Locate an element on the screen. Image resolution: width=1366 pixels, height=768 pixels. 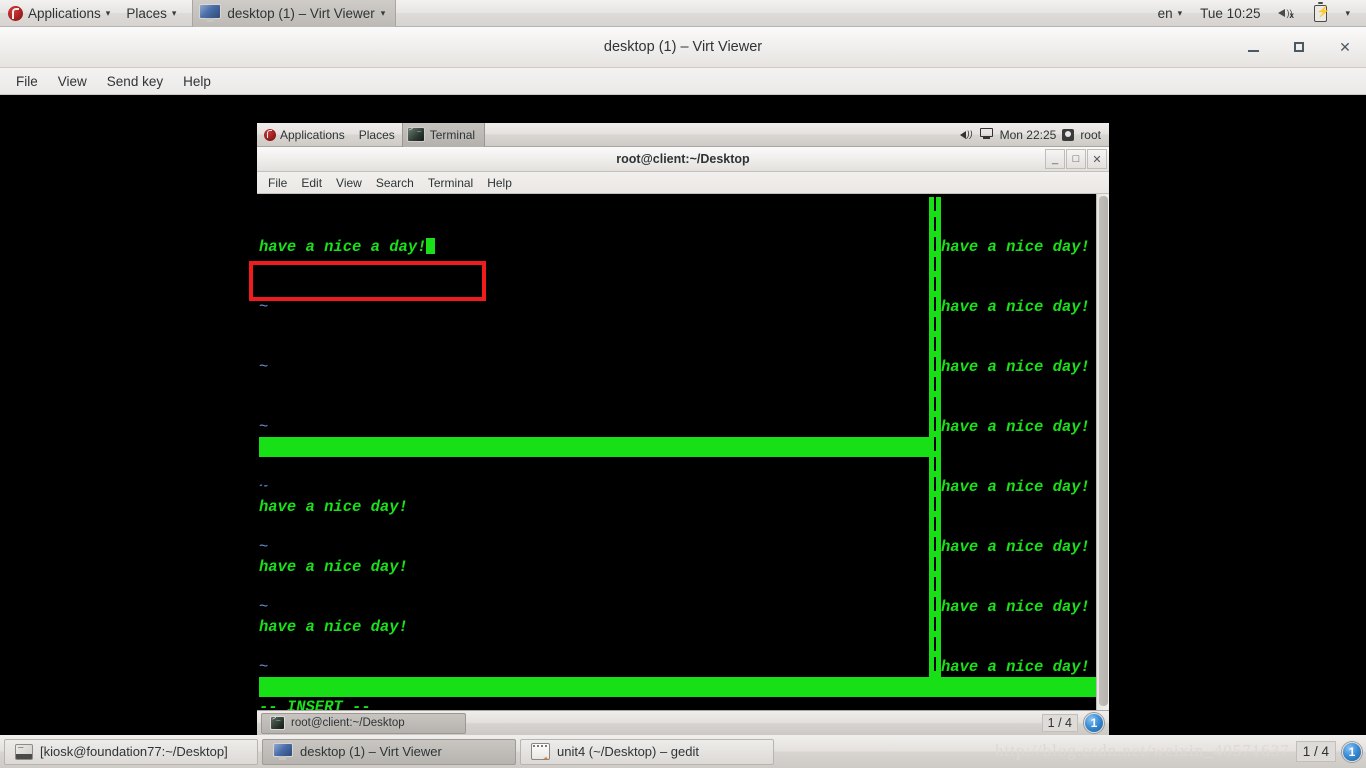
system-menu-button: ▾ is located at coordinates (1347, 13).